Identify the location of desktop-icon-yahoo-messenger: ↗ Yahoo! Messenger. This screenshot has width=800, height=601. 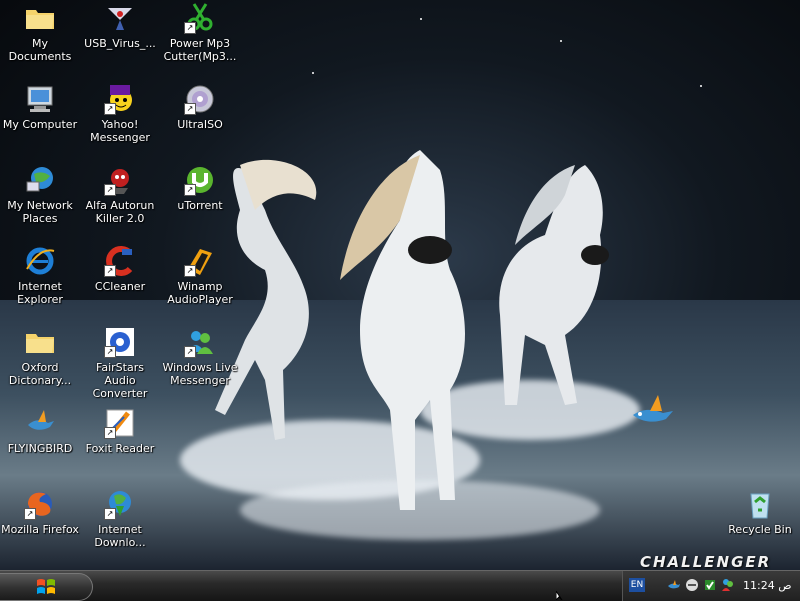
(120, 113).